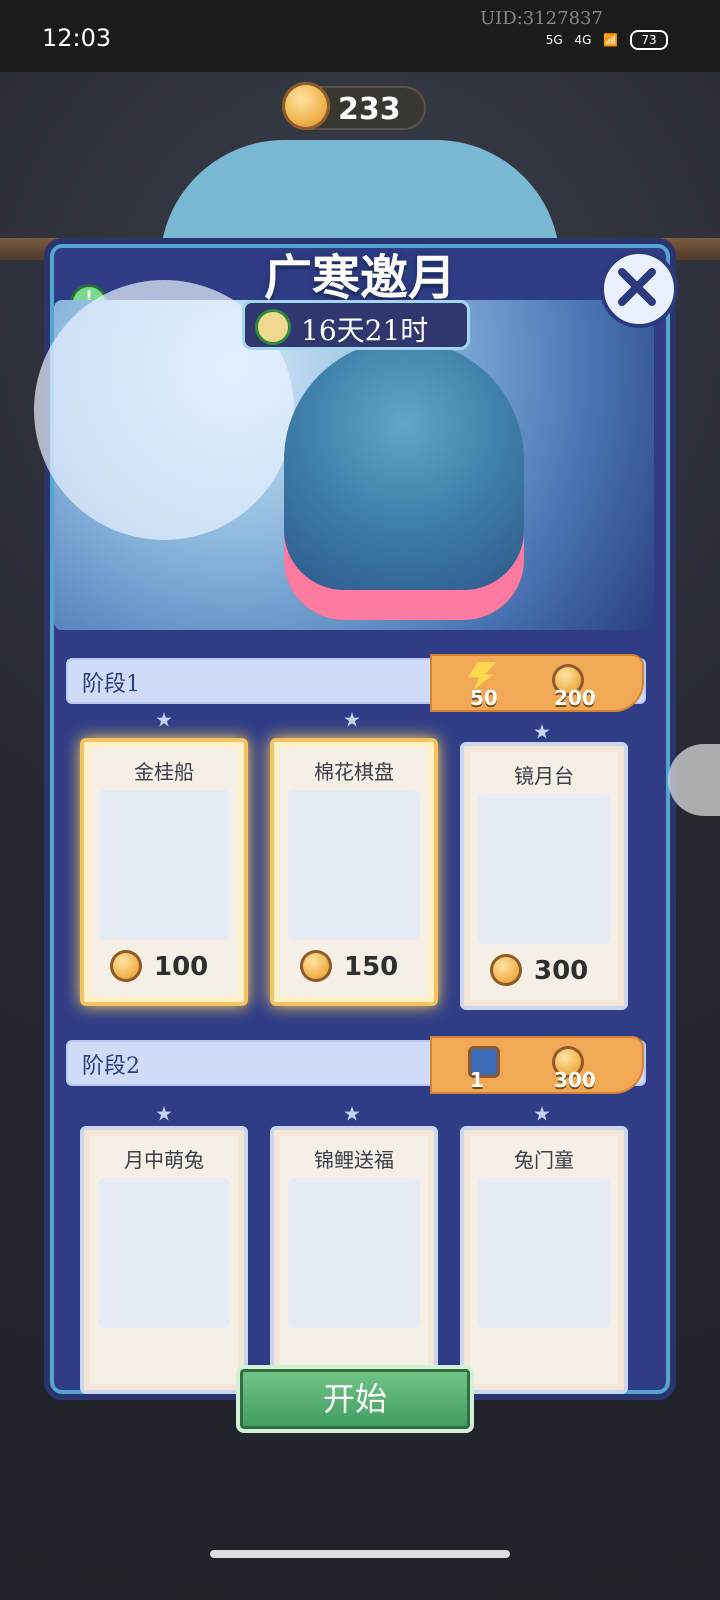 This screenshot has height=1600, width=720. I want to click on event-timer: 16天21时, so click(356, 325).